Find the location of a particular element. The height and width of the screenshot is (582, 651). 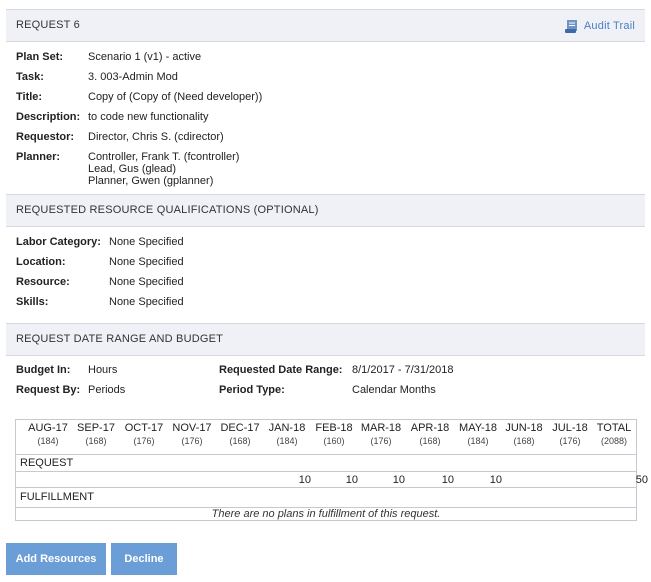

request-field-value: Copy of (Copy of (Need developer)) is located at coordinates (175, 97).